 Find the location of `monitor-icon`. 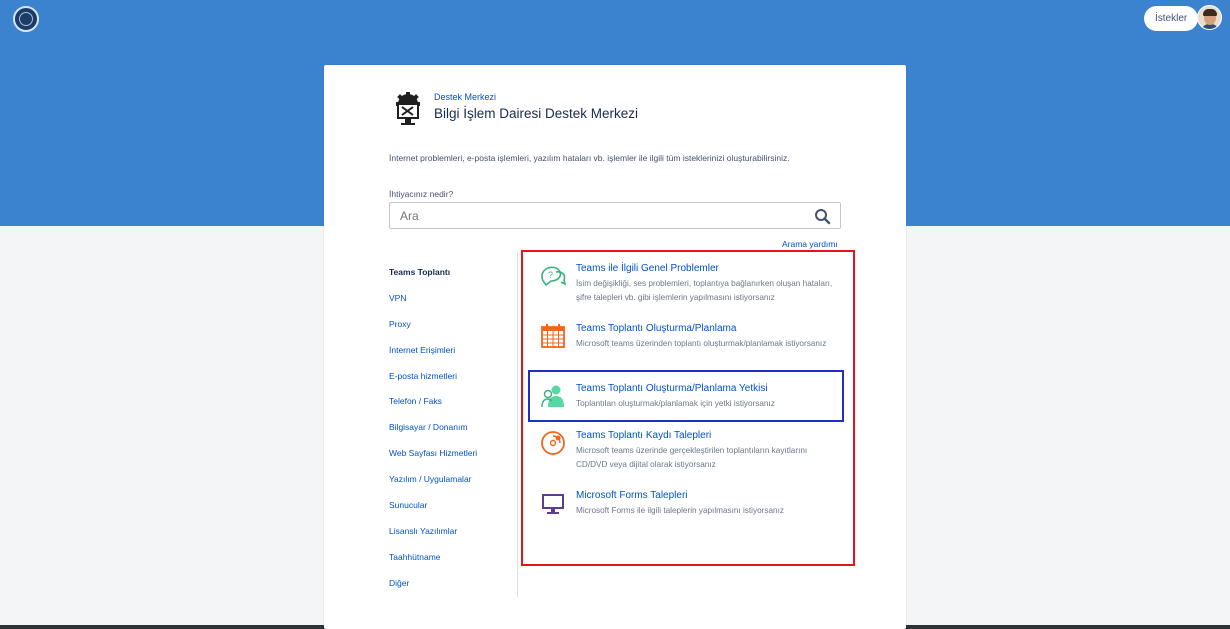

monitor-icon is located at coordinates (553, 504).